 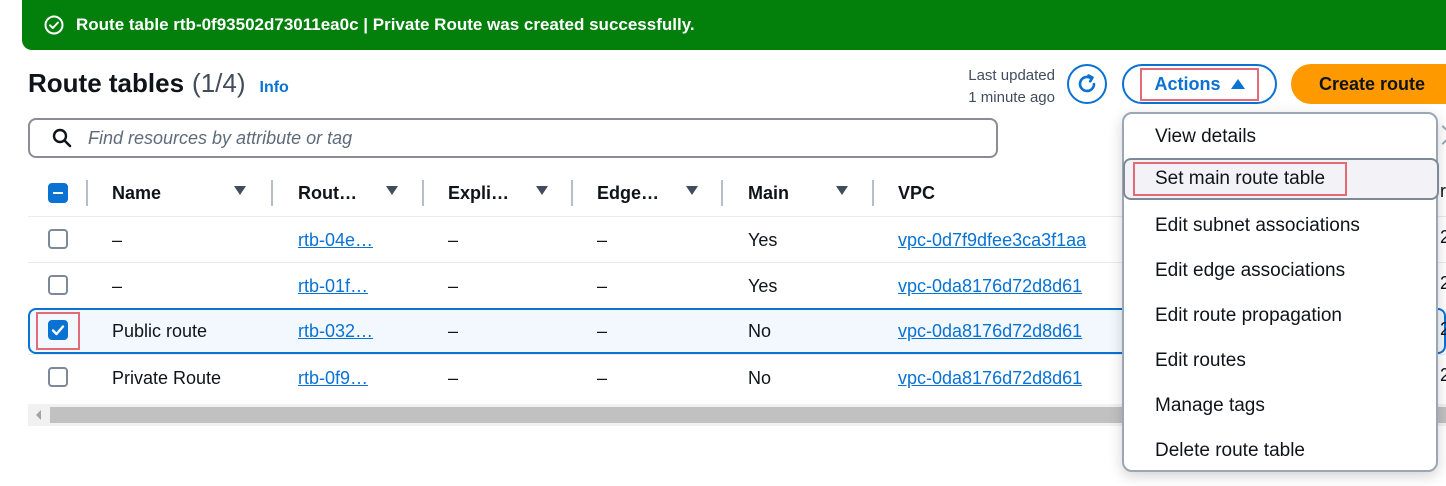 What do you see at coordinates (1187, 83) in the screenshot?
I see `actions-label: Actions` at bounding box center [1187, 83].